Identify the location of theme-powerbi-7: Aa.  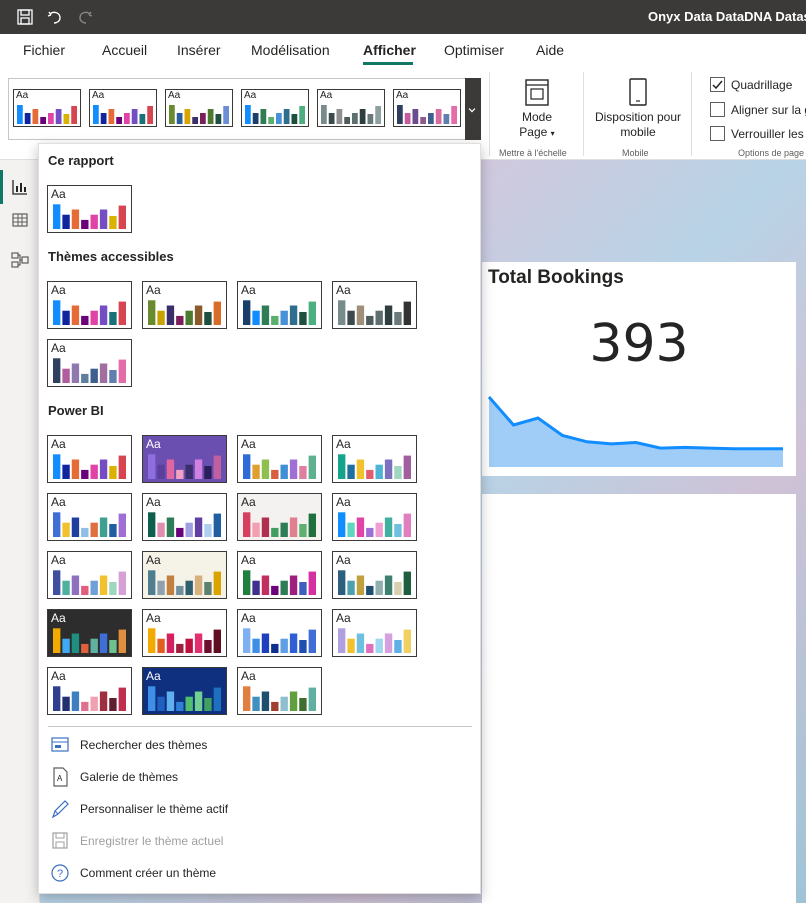
(374, 517).